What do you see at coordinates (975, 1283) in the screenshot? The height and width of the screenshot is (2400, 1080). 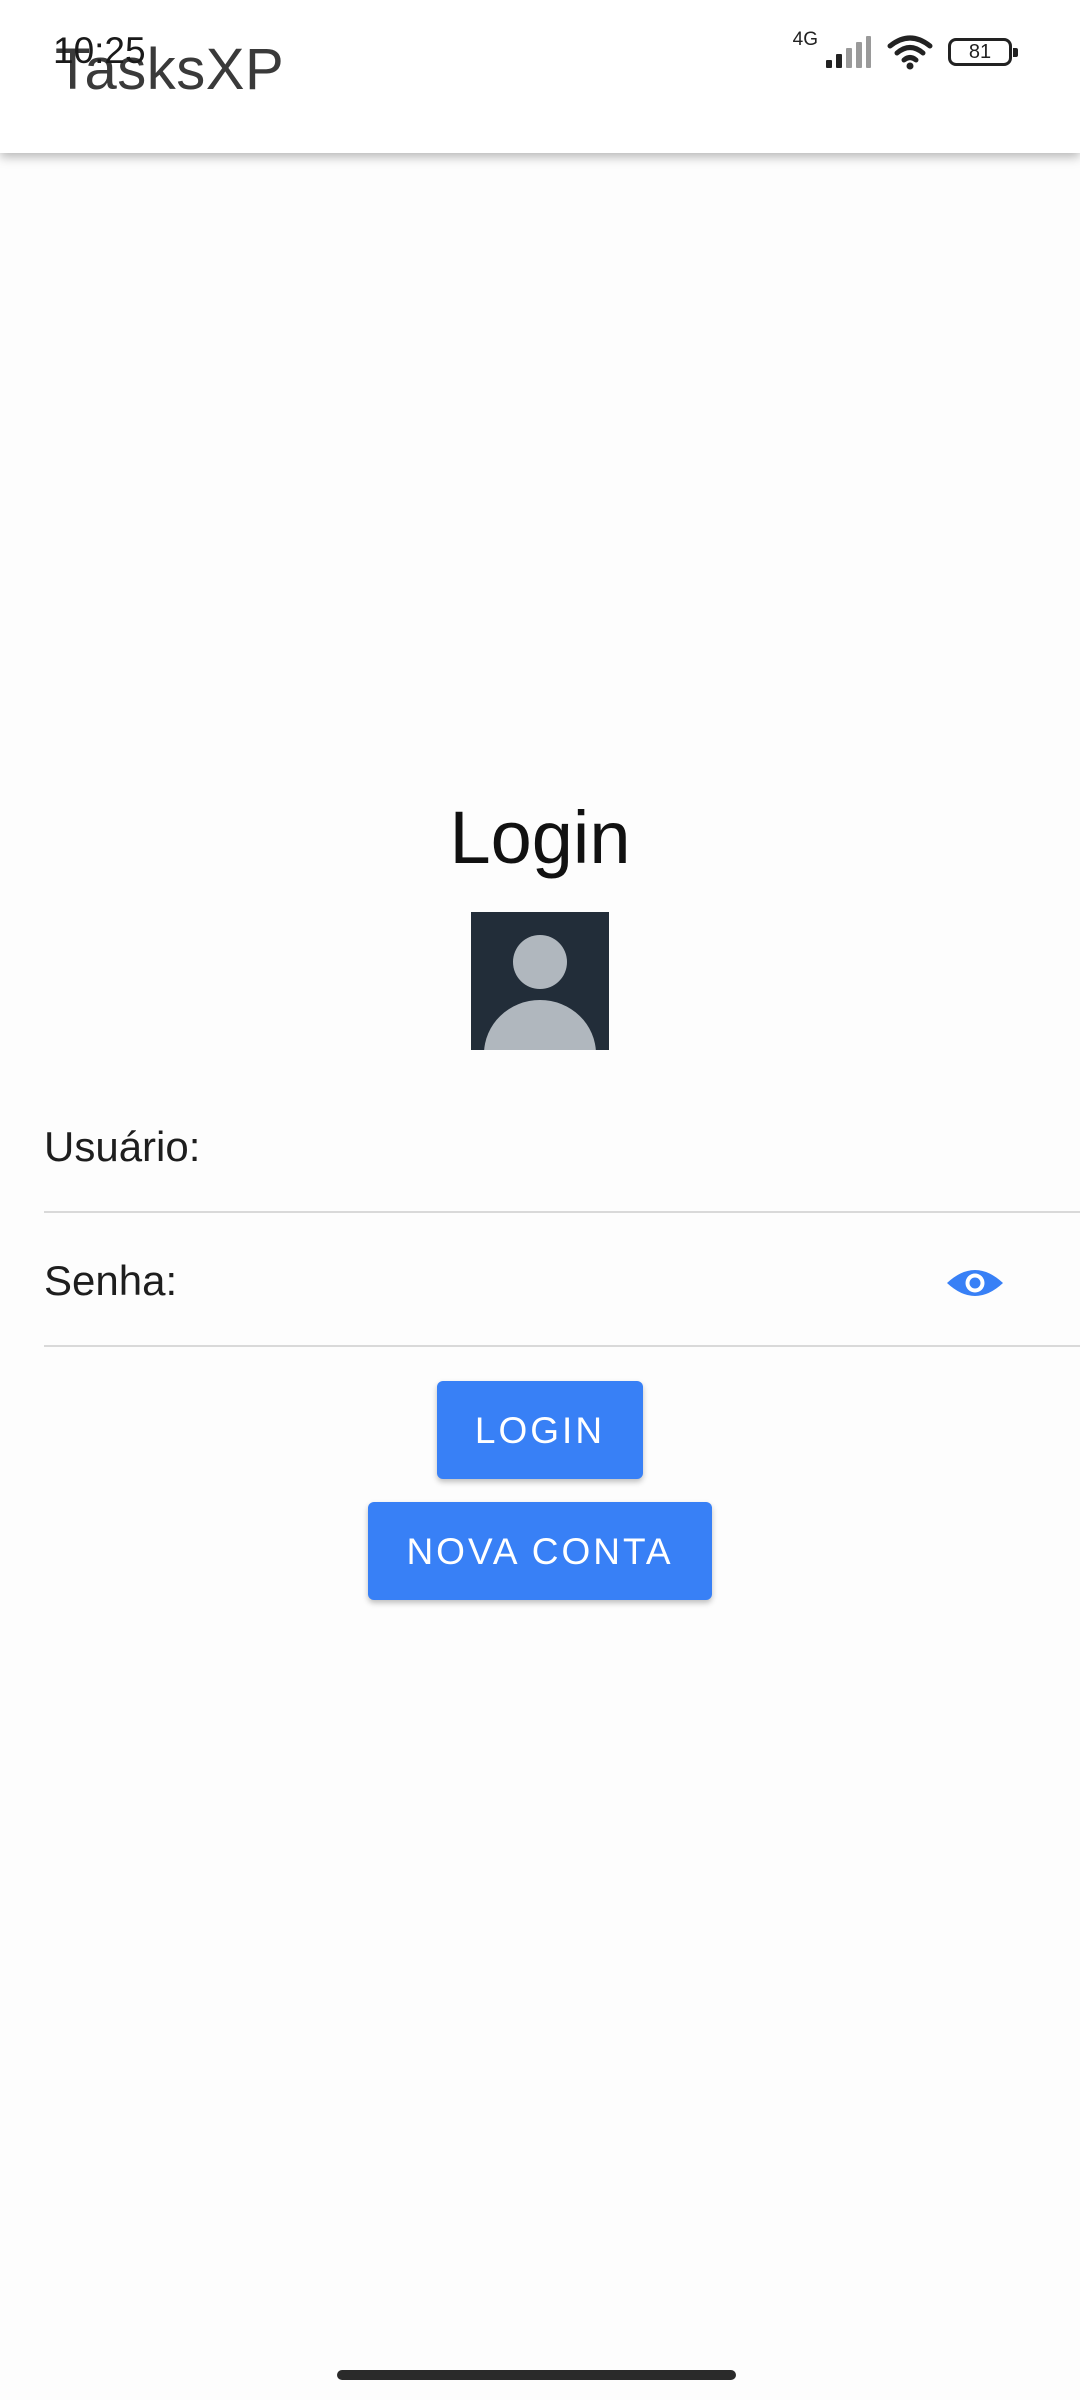 I see `eye-icon` at bounding box center [975, 1283].